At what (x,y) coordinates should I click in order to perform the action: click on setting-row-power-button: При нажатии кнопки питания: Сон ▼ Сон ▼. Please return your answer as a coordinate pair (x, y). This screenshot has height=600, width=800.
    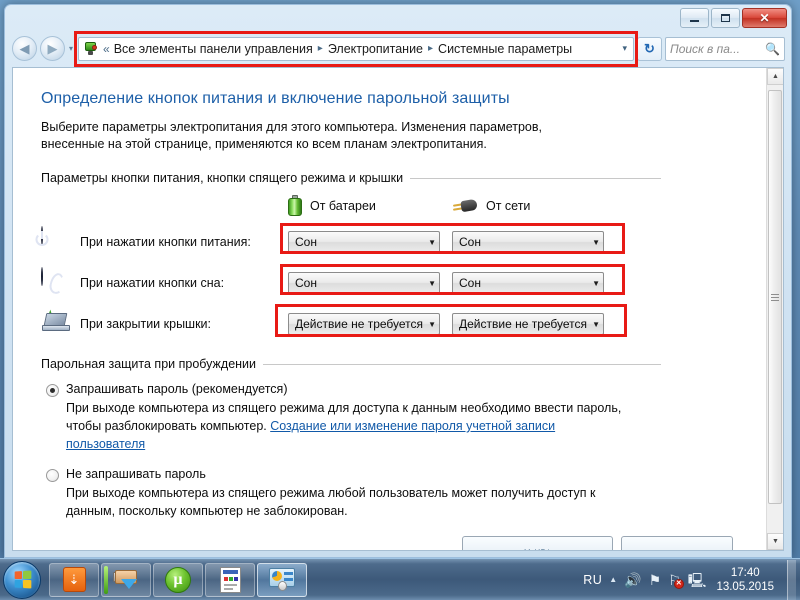
    Looking at the image, I should click on (403, 240).